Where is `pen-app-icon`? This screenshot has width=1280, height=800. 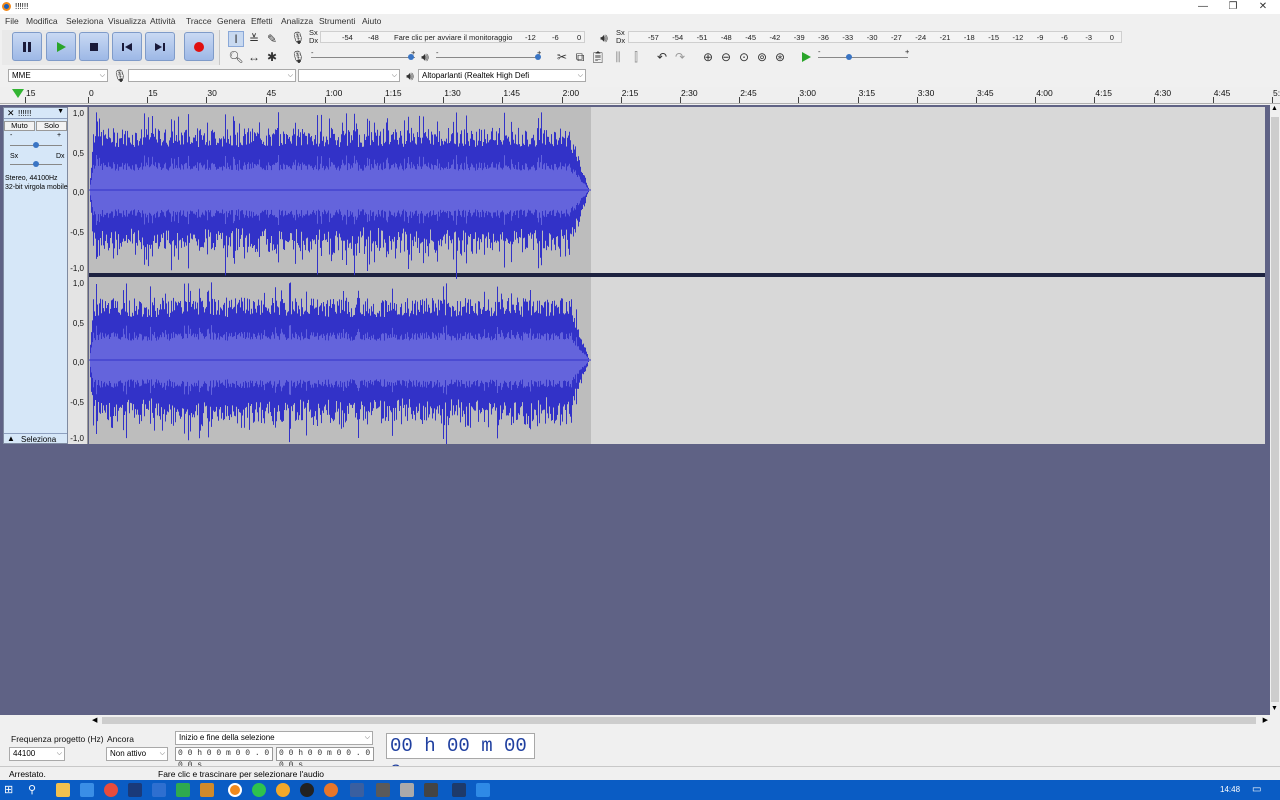
pen-app-icon is located at coordinates (483, 790).